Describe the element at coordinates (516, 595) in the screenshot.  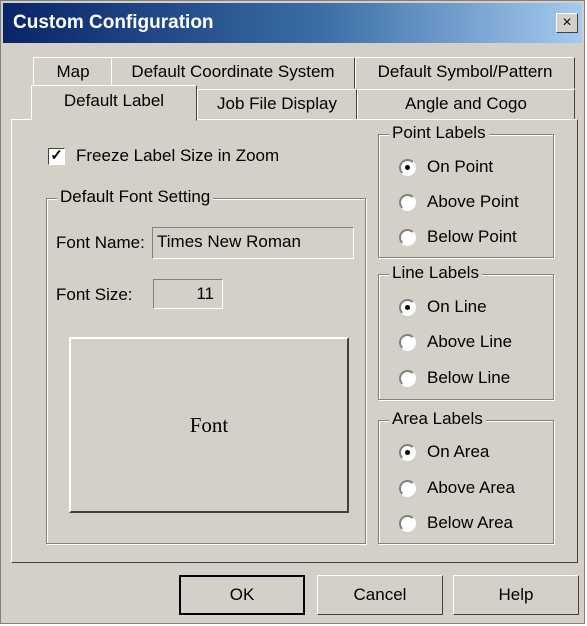
I see `help-button: Help` at that location.